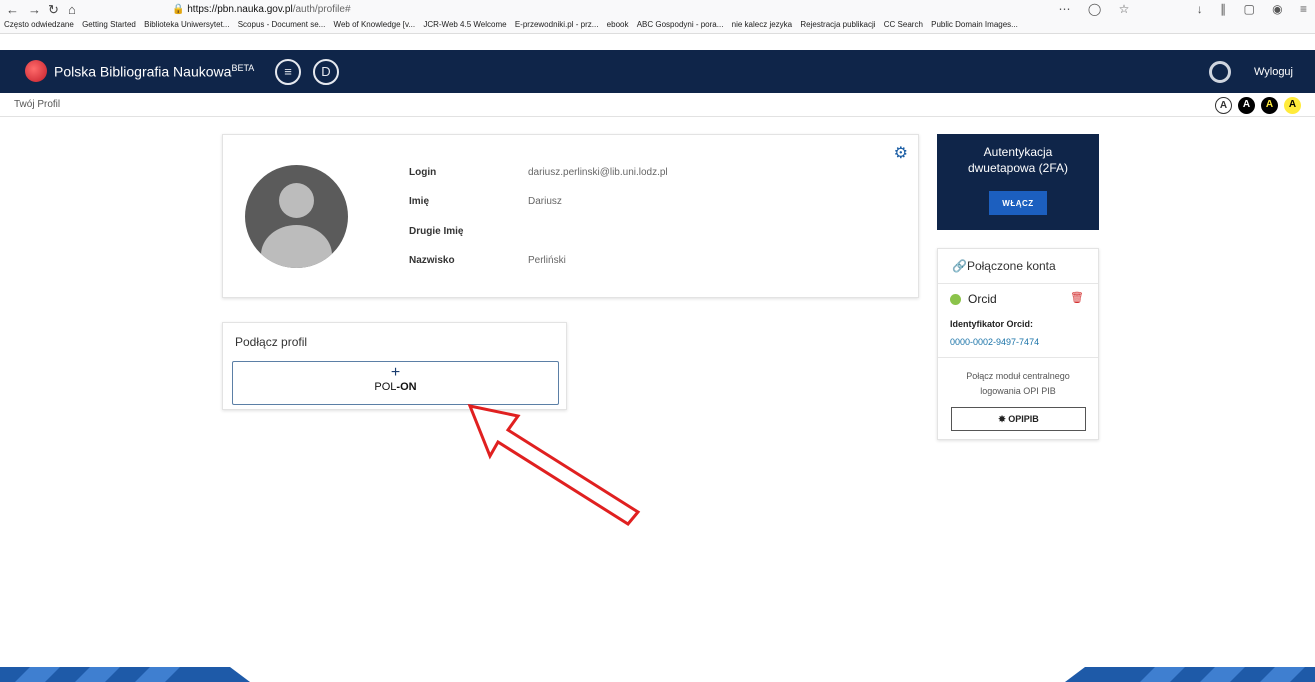  I want to click on opi-logo-icon: ✸, so click(1003, 419).